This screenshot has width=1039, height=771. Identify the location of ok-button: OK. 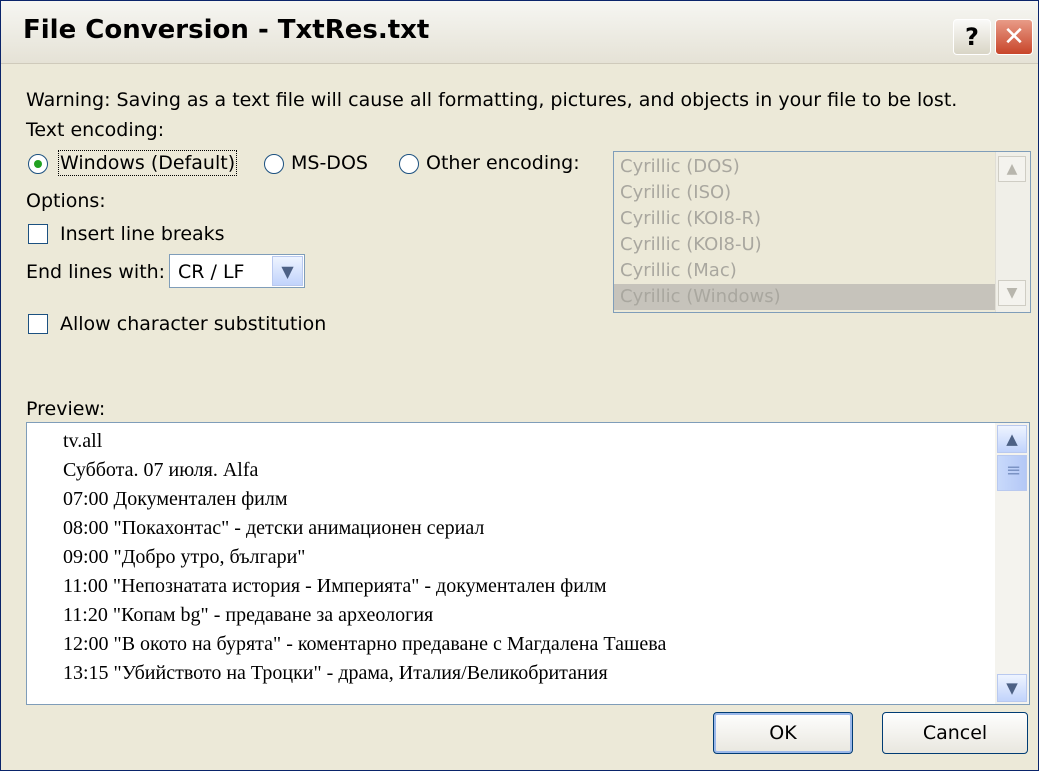
(783, 733).